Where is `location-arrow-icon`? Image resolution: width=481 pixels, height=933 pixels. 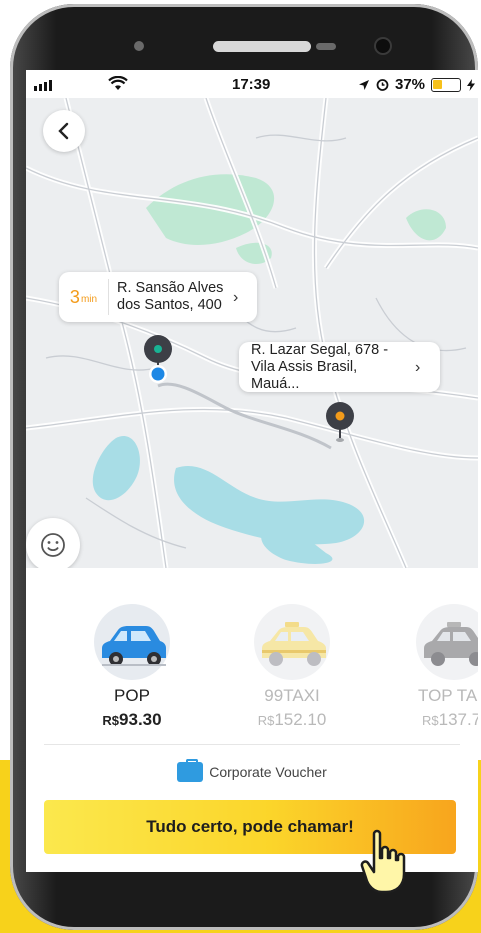 location-arrow-icon is located at coordinates (364, 84).